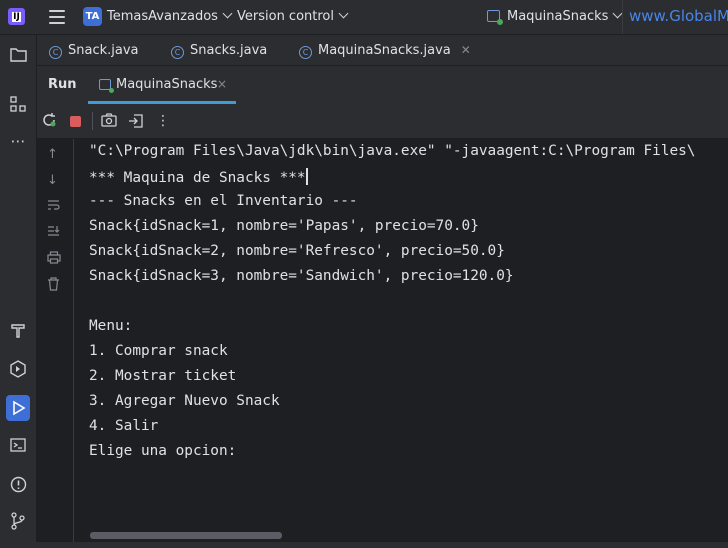 This screenshot has height=548, width=728. Describe the element at coordinates (18, 484) in the screenshot. I see `problems-icon` at that location.